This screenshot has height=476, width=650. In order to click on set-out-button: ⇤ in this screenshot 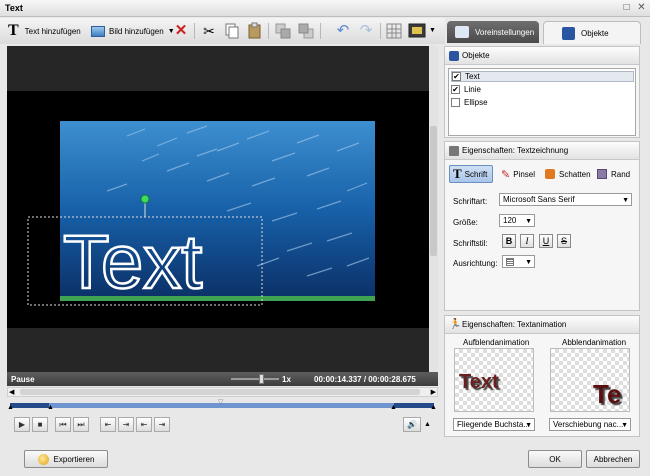, I will do `click(144, 424)`.